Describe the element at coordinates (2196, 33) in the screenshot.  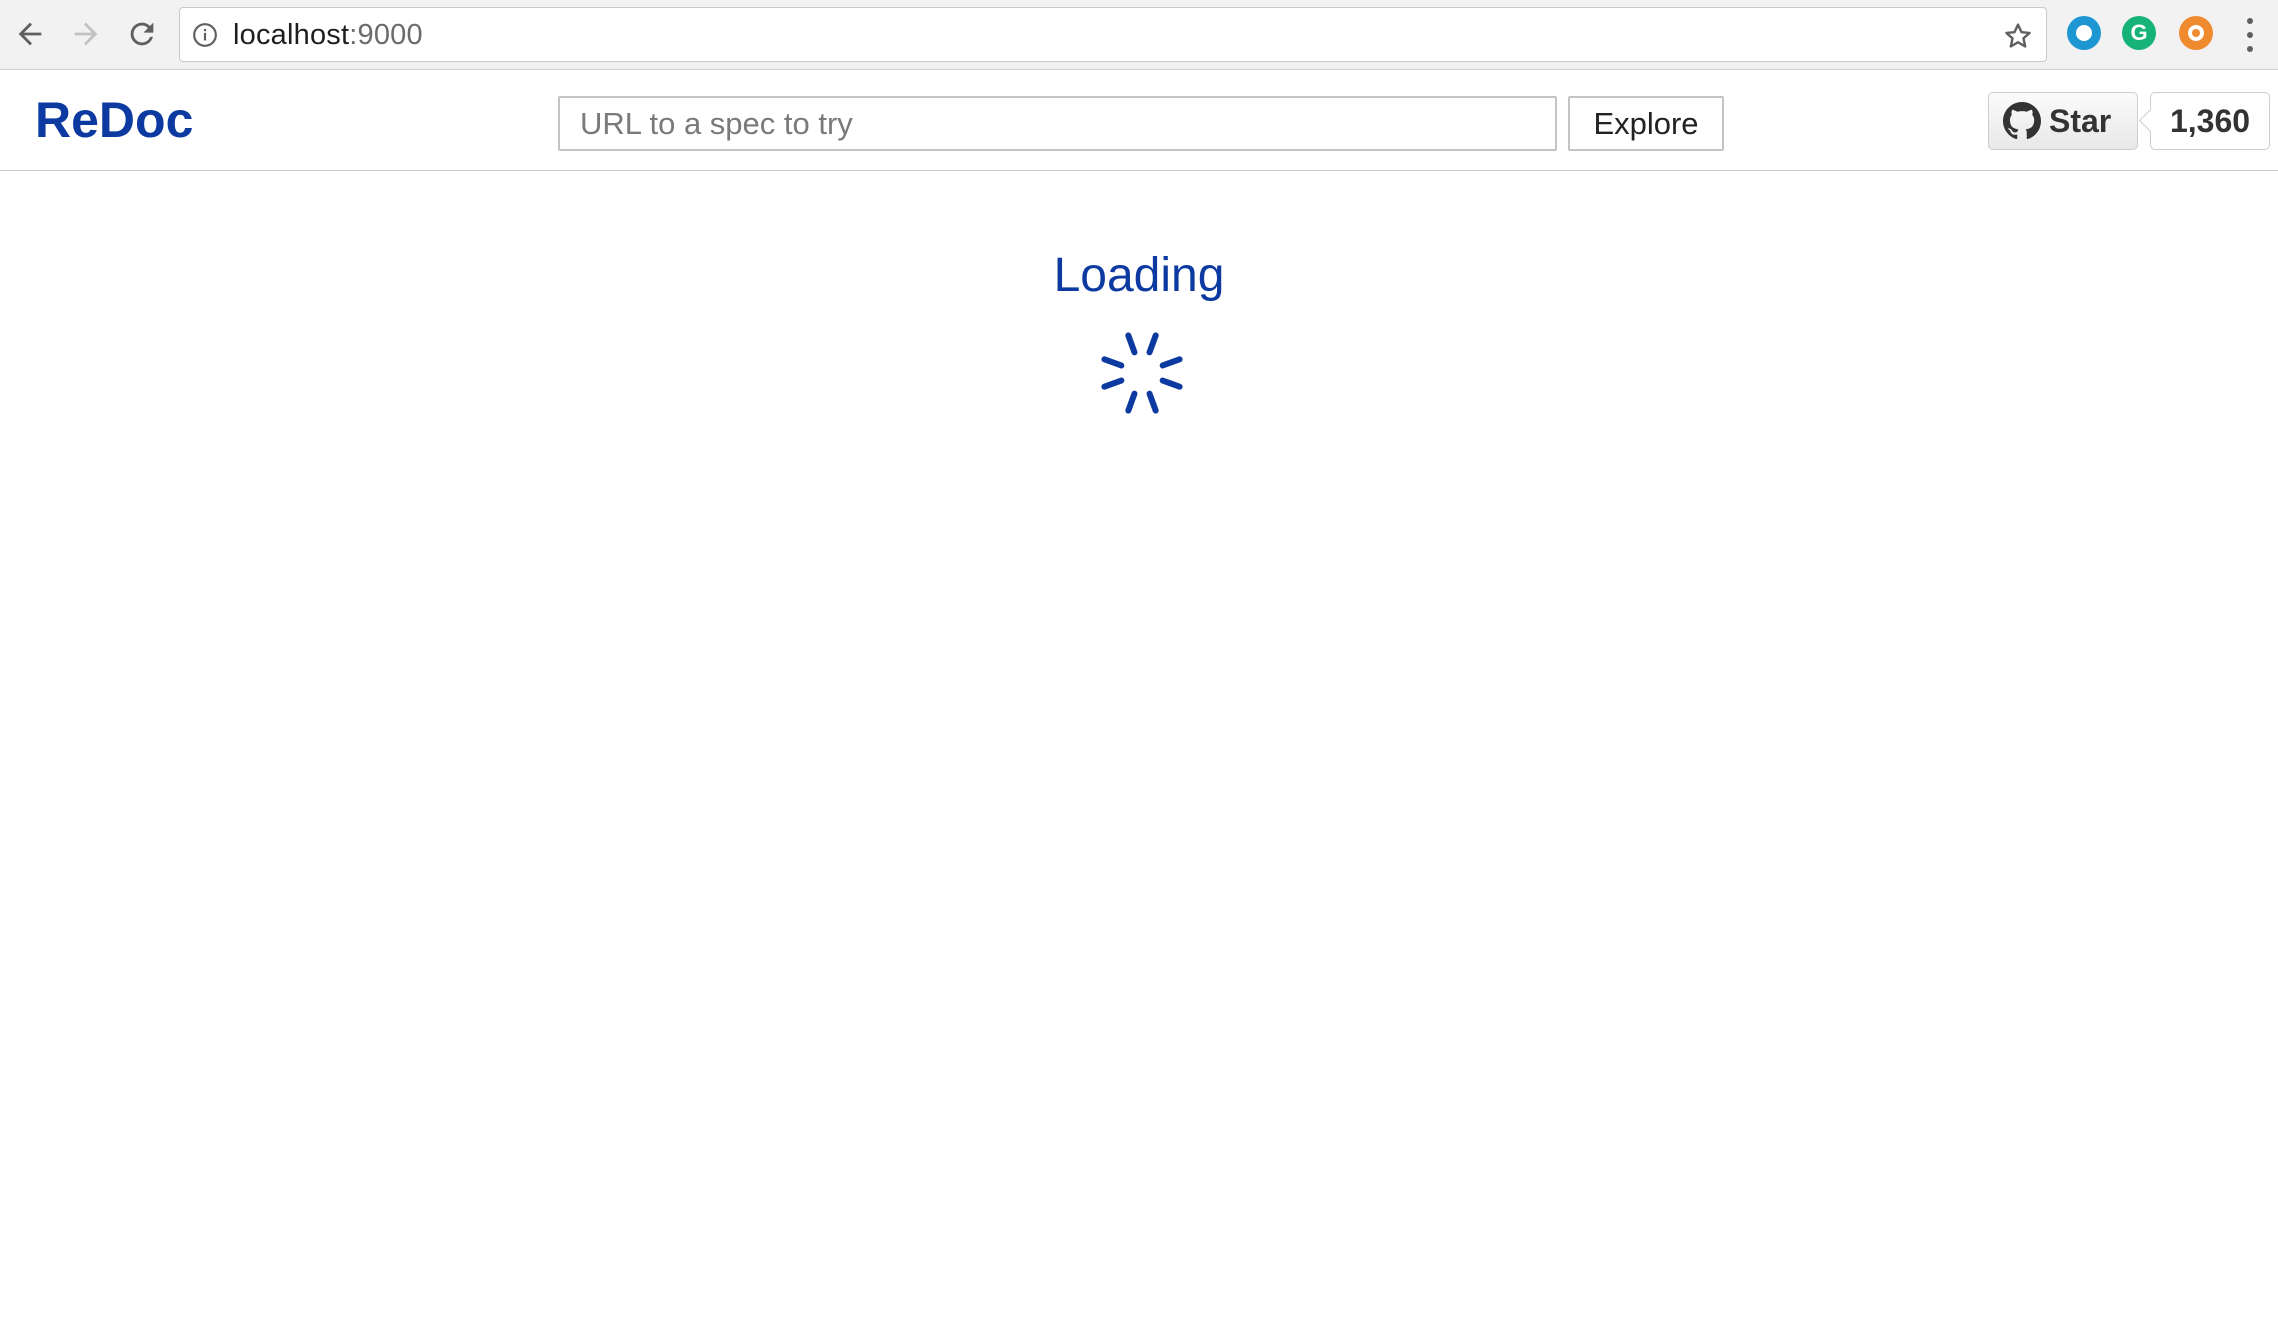
I see `orange-extension-icon` at that location.